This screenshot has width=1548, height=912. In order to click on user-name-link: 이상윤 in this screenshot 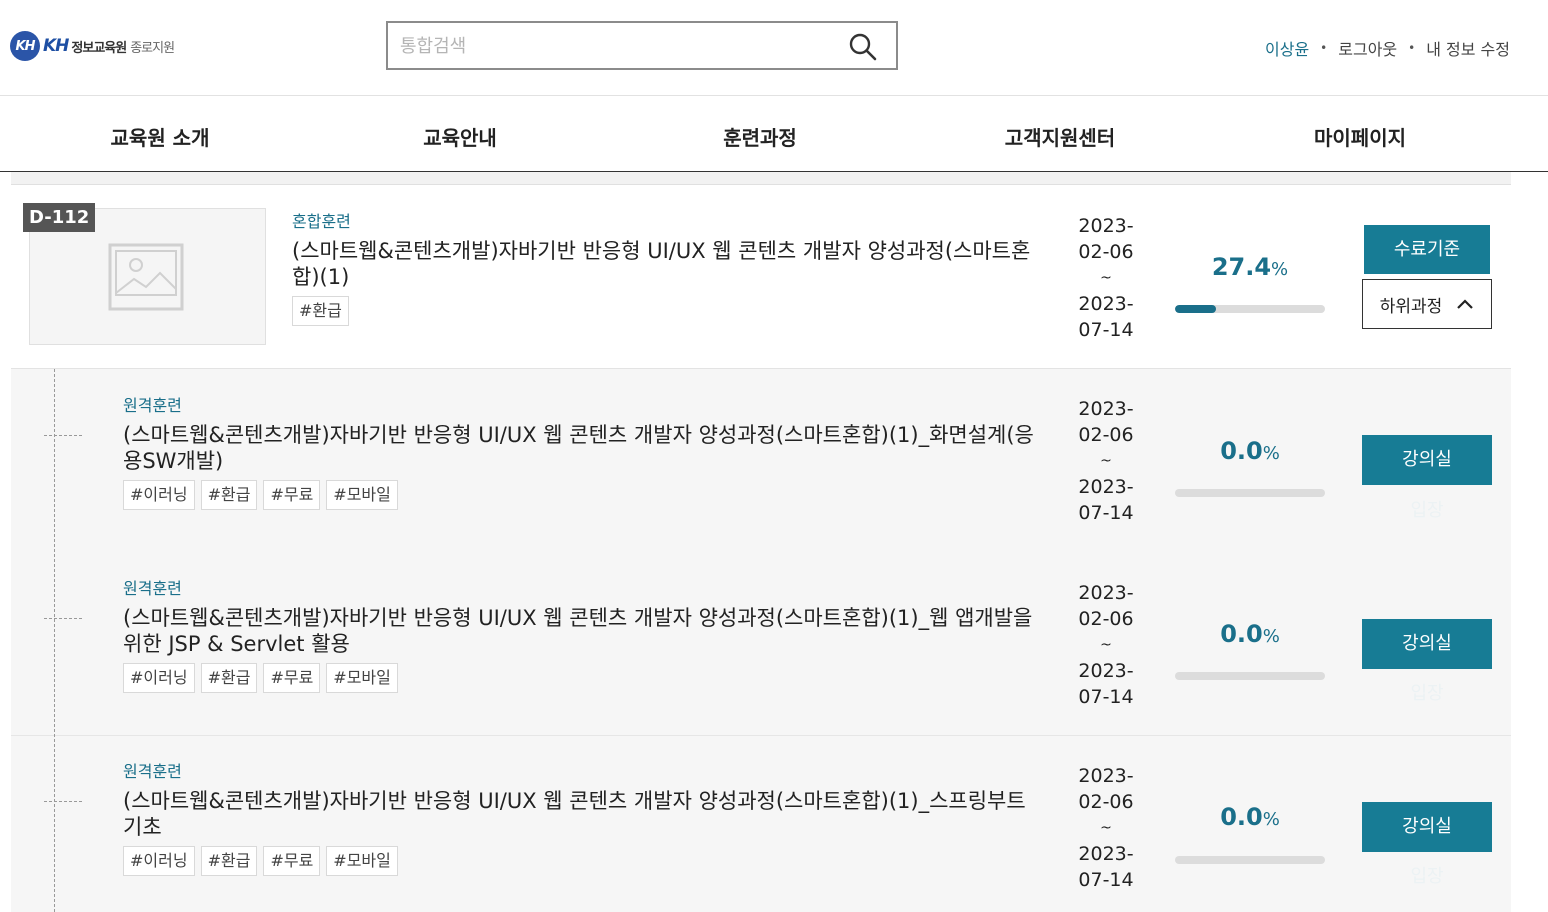, I will do `click(1287, 48)`.